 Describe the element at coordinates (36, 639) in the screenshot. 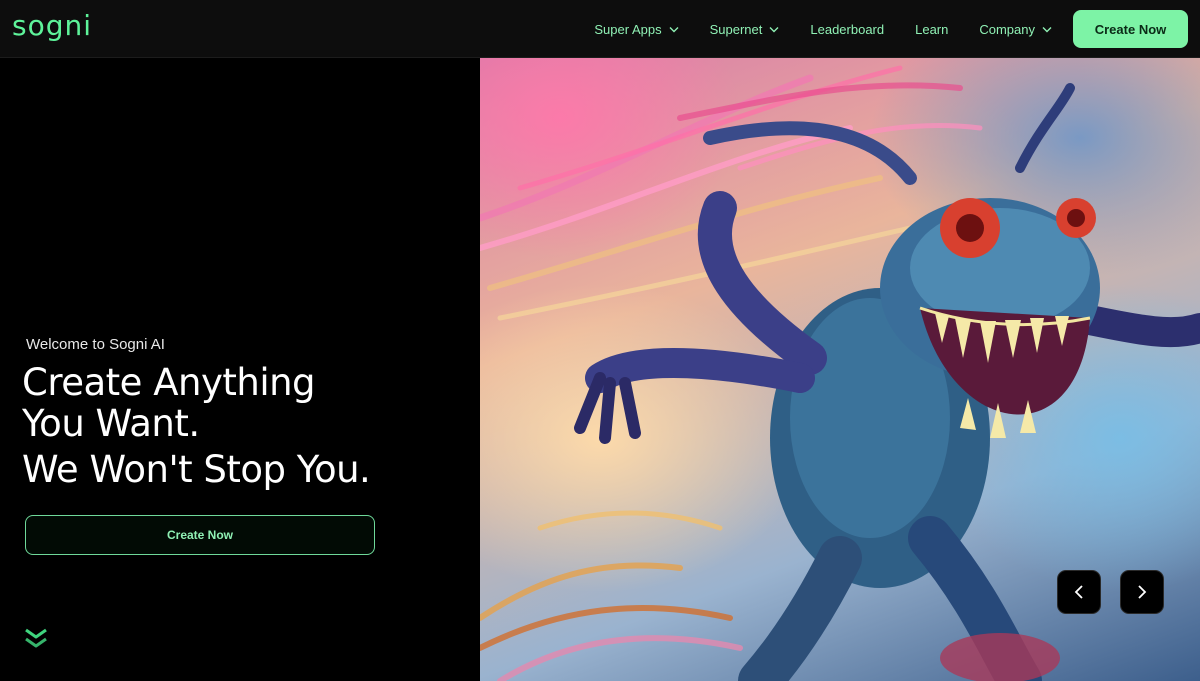

I see `double-chevron-down-icon` at that location.